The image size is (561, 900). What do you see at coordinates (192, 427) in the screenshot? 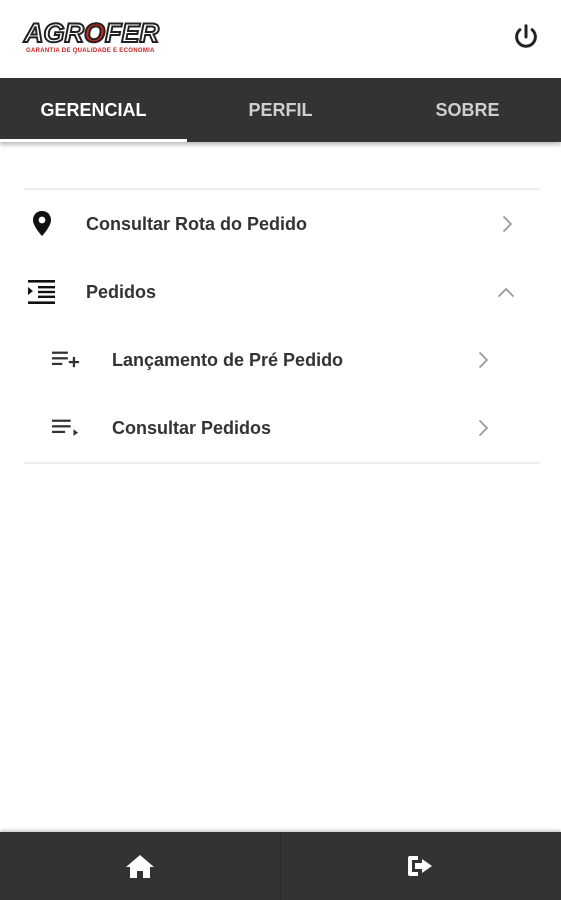
I see `menu-item-label: Consultar Pedidos` at bounding box center [192, 427].